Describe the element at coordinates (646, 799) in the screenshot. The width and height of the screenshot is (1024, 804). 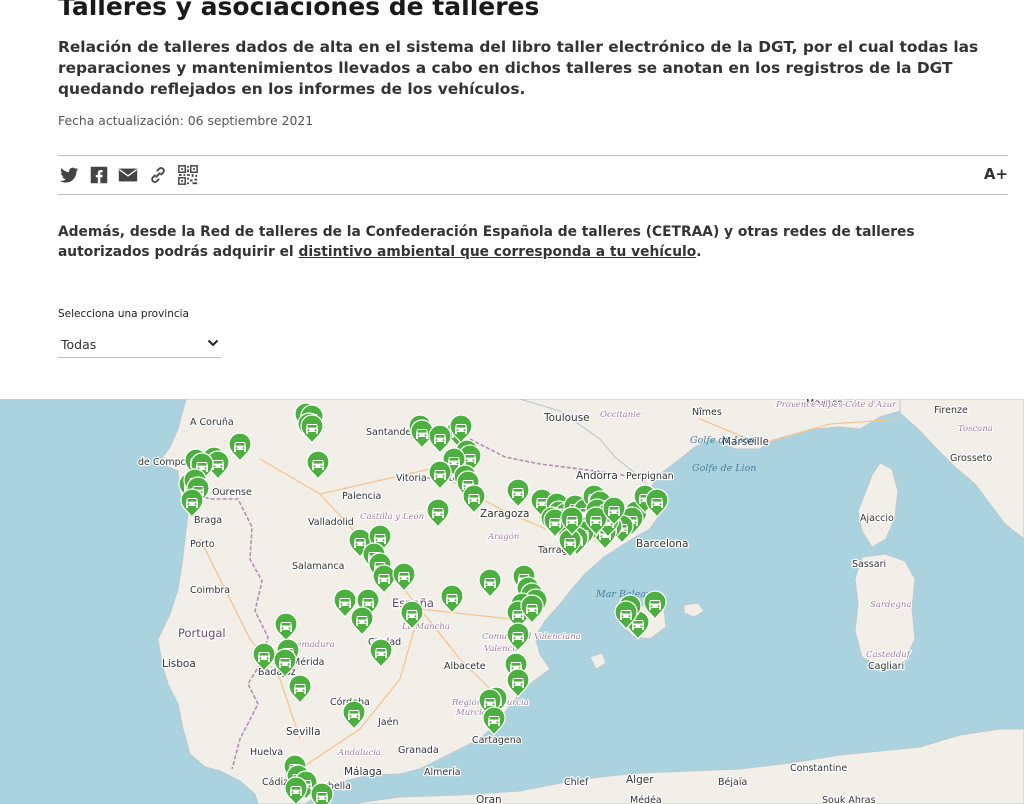
I see `map-label: Médéa` at that location.